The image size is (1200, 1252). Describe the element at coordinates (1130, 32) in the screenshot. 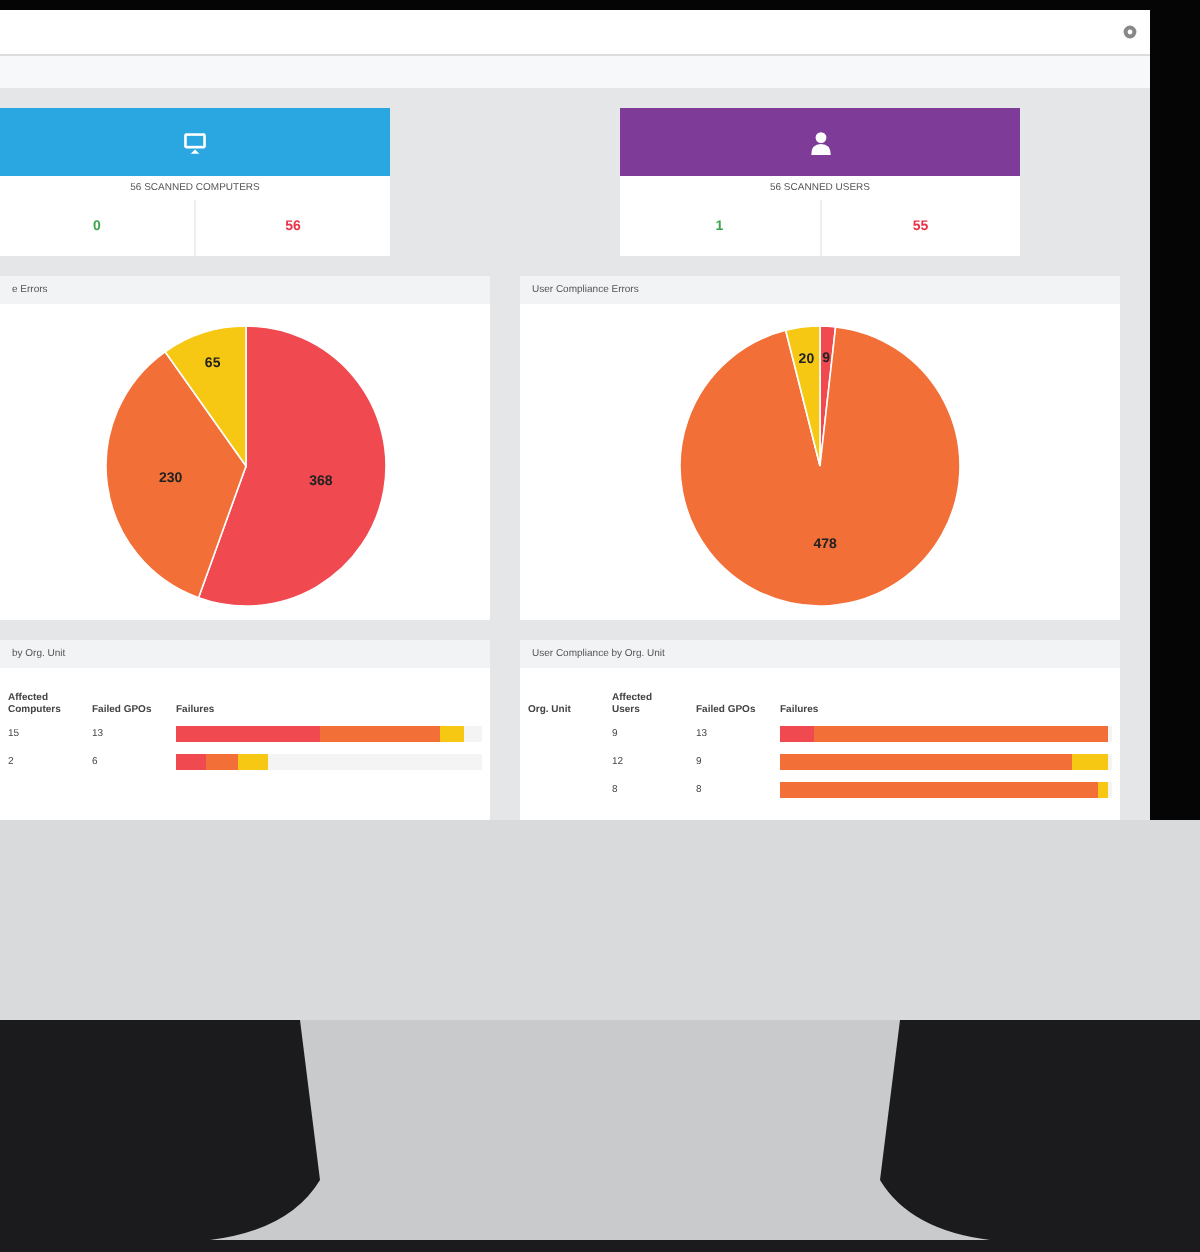

I see `settings-icon` at that location.